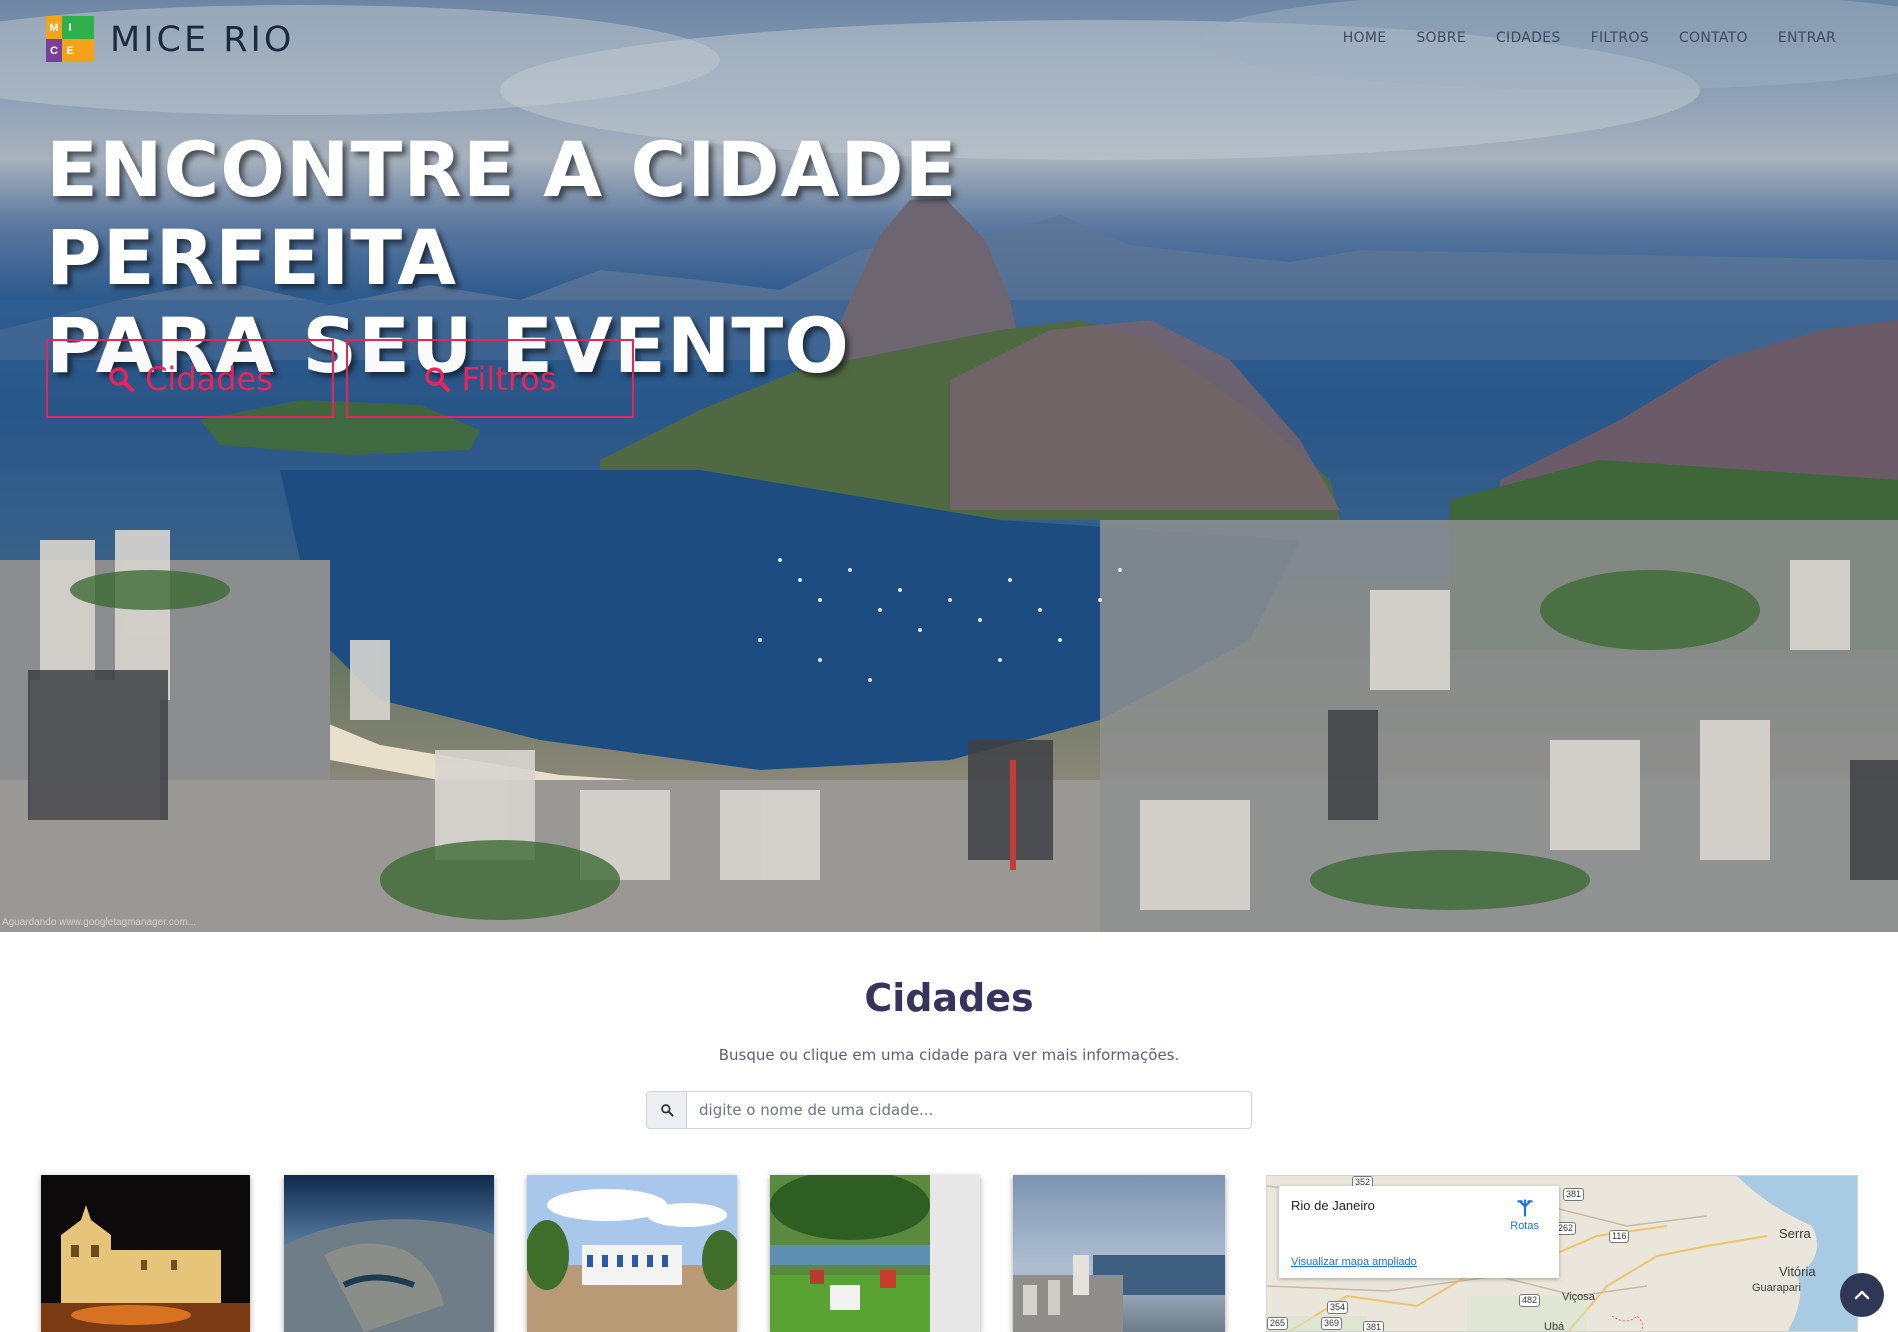 This screenshot has width=1898, height=1332. What do you see at coordinates (1578, 1297) in the screenshot?
I see `map-label-vicosa: Viçosa` at bounding box center [1578, 1297].